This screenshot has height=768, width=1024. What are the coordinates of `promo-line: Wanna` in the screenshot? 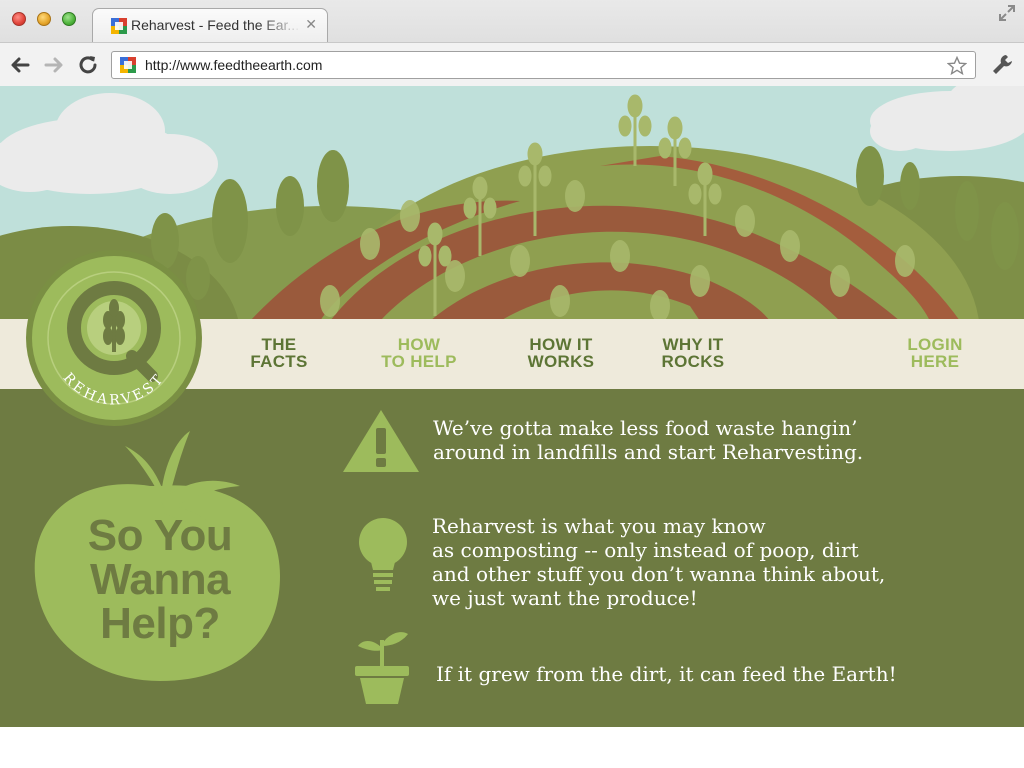 It's located at (160, 579).